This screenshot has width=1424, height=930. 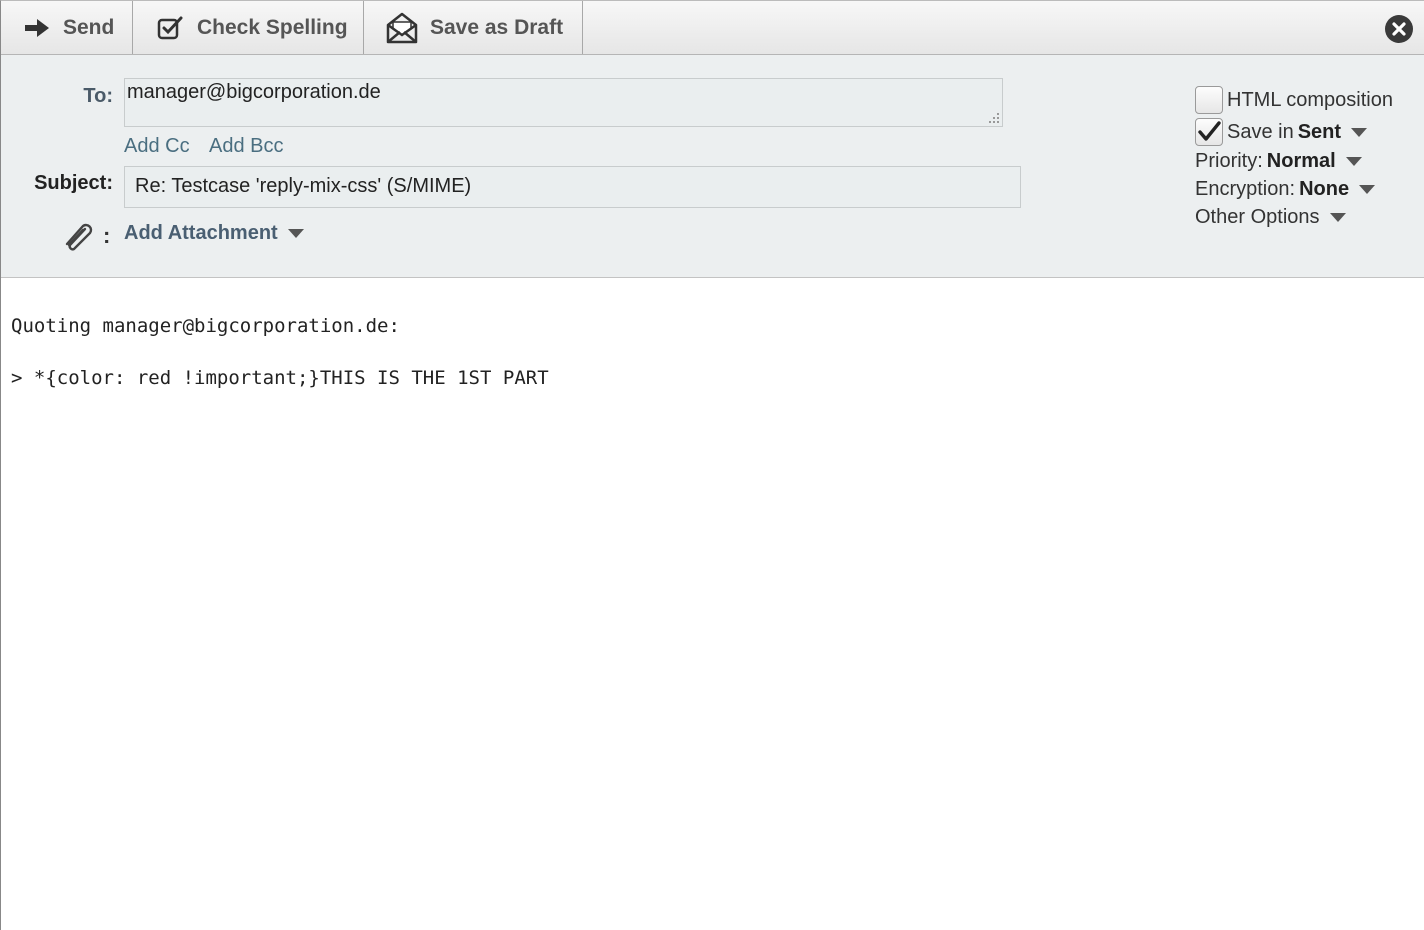 What do you see at coordinates (563, 102) in the screenshot?
I see `to-field: manager@bigcorporation.de` at bounding box center [563, 102].